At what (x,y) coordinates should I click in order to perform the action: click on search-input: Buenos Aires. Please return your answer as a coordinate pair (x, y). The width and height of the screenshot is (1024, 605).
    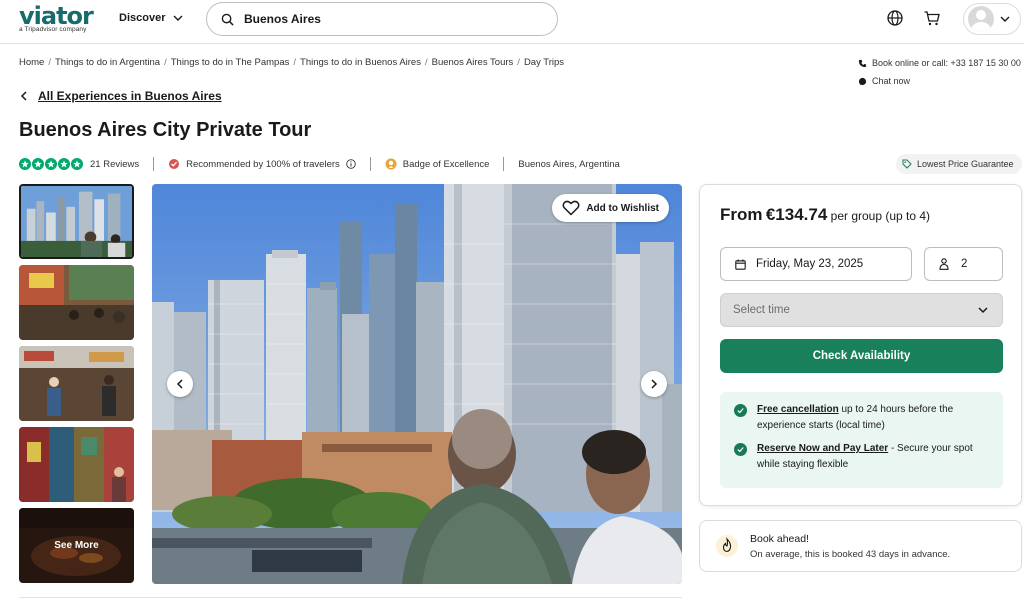
    Looking at the image, I should click on (382, 19).